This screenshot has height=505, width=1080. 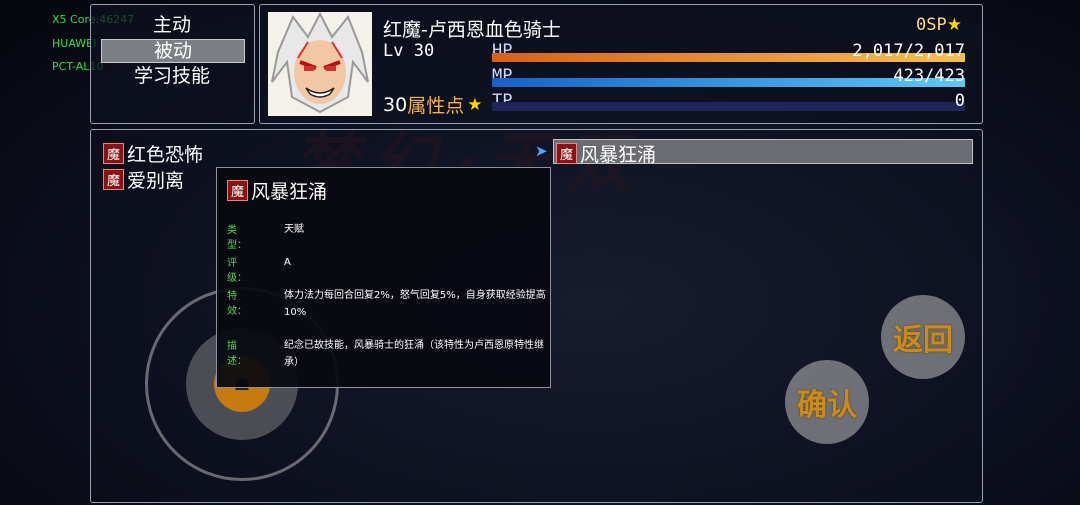 What do you see at coordinates (436, 106) in the screenshot?
I see `attribute-points-label: 属性点` at bounding box center [436, 106].